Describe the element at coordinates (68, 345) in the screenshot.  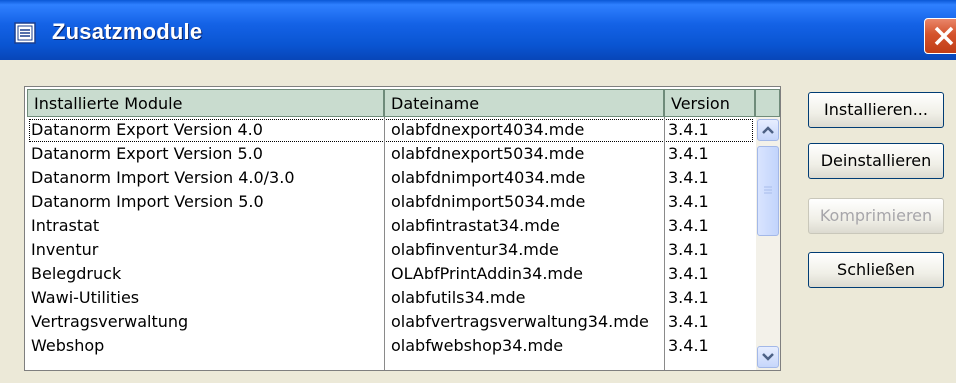
I see `module-name: Webshop` at that location.